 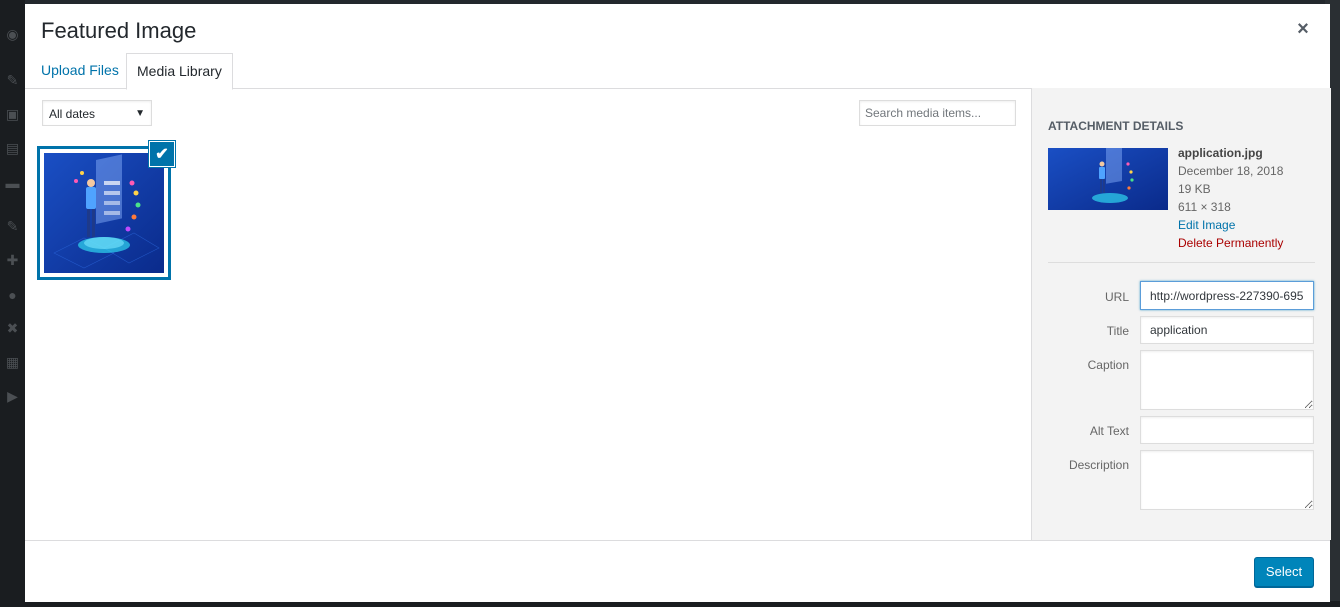 I want to click on description-label: Description, so click(x=1098, y=465).